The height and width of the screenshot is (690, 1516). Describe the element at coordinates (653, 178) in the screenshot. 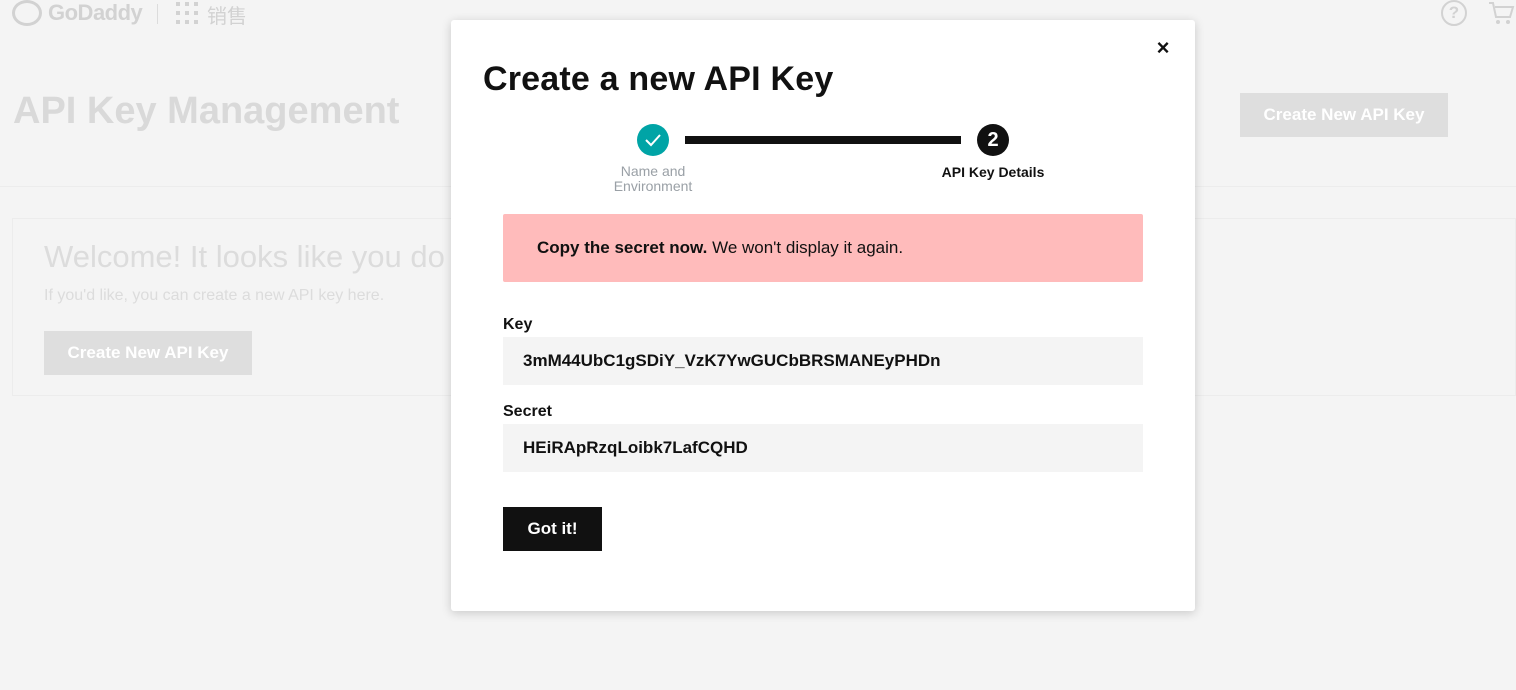

I see `step-label-name-environment: Name and Environment` at that location.